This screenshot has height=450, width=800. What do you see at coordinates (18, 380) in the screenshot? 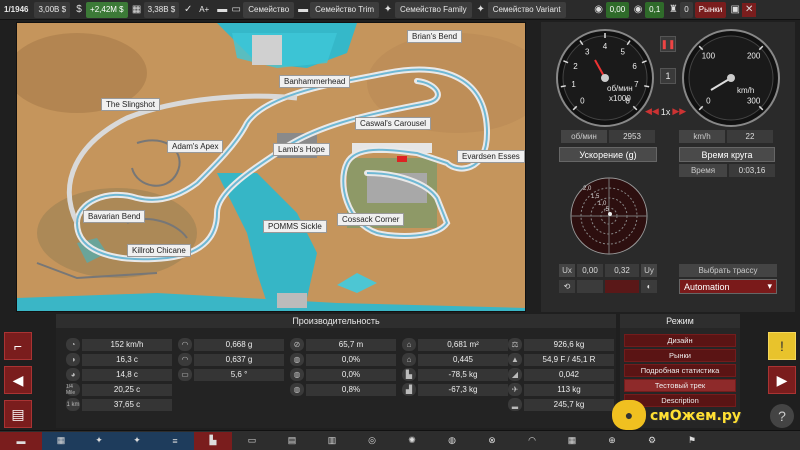
I see `back-arrow-button: ◀` at bounding box center [18, 380].